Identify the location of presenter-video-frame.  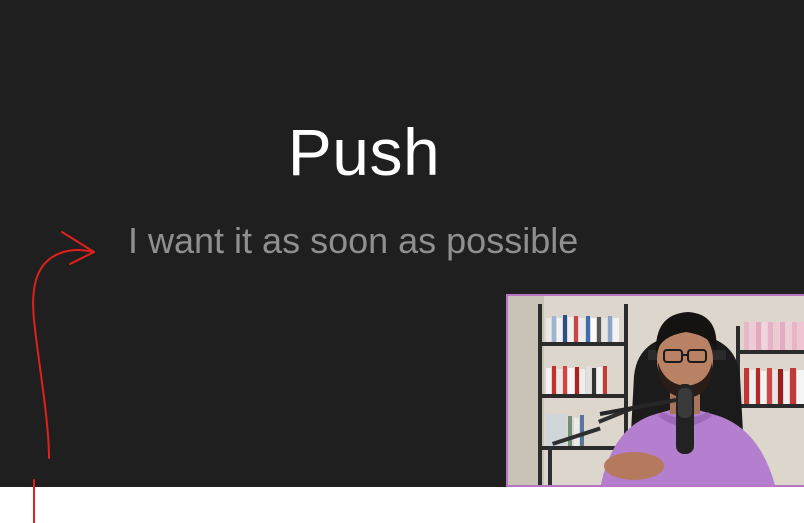
(656, 390).